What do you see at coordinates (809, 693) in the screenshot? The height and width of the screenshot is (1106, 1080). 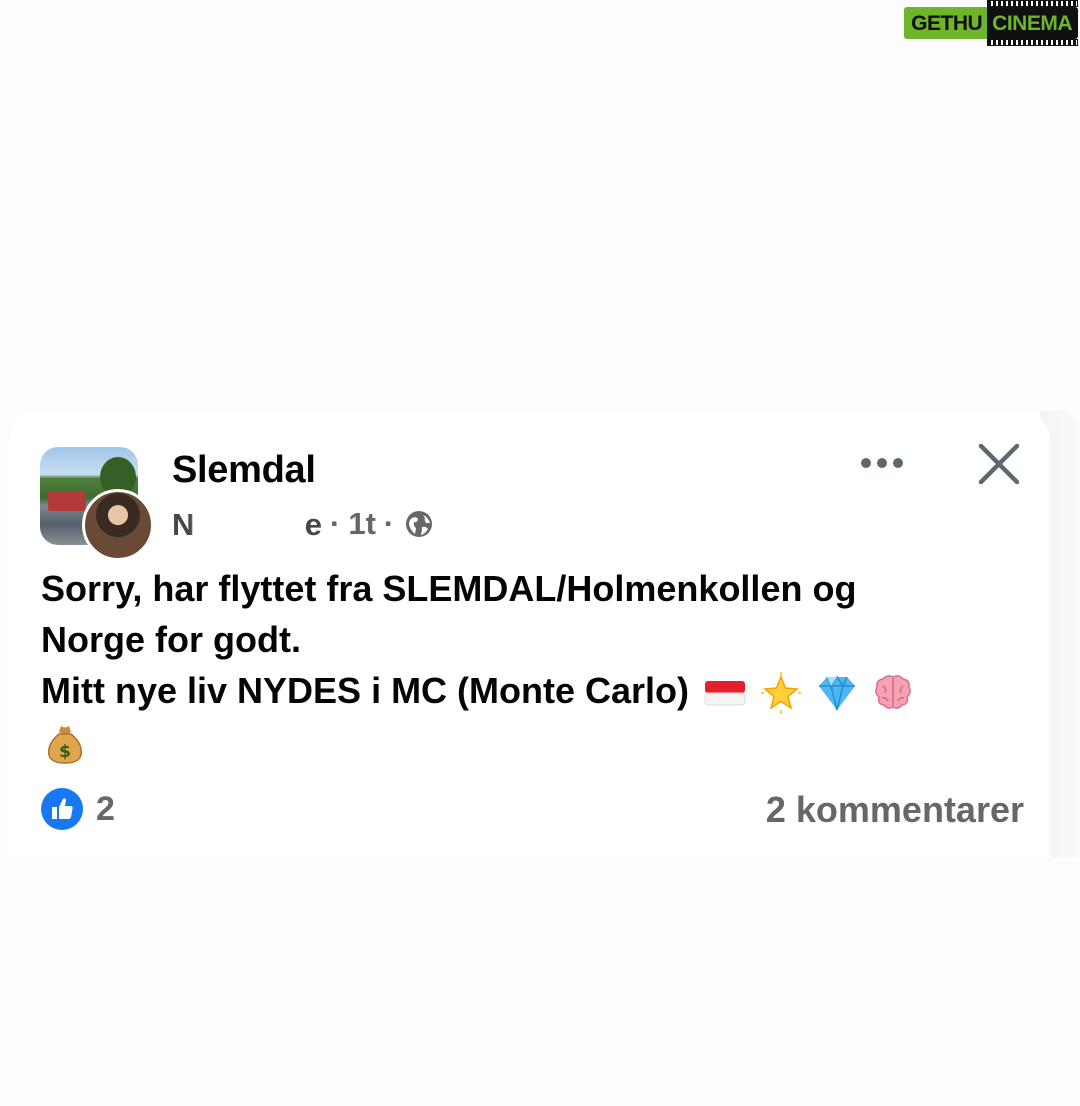 I see `emoji-row` at bounding box center [809, 693].